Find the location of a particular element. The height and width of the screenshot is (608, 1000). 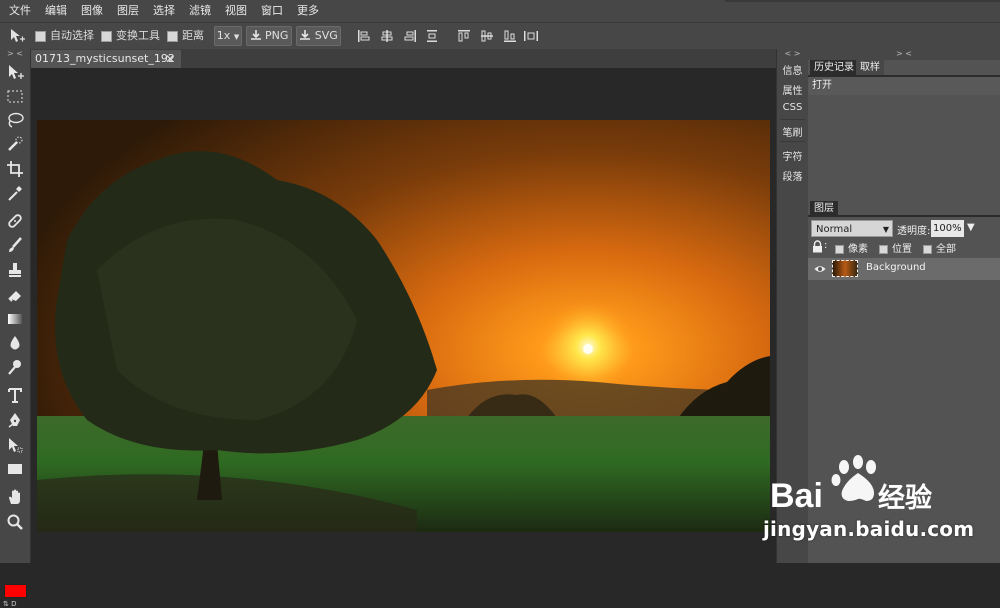

layers-tab-underline is located at coordinates (904, 216).